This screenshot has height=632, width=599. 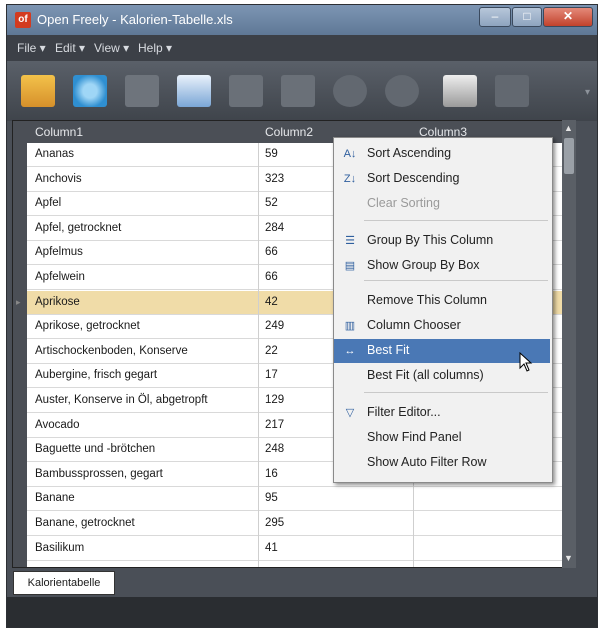 What do you see at coordinates (350, 154) in the screenshot?
I see `sort-ascending-icon: A↓` at bounding box center [350, 154].